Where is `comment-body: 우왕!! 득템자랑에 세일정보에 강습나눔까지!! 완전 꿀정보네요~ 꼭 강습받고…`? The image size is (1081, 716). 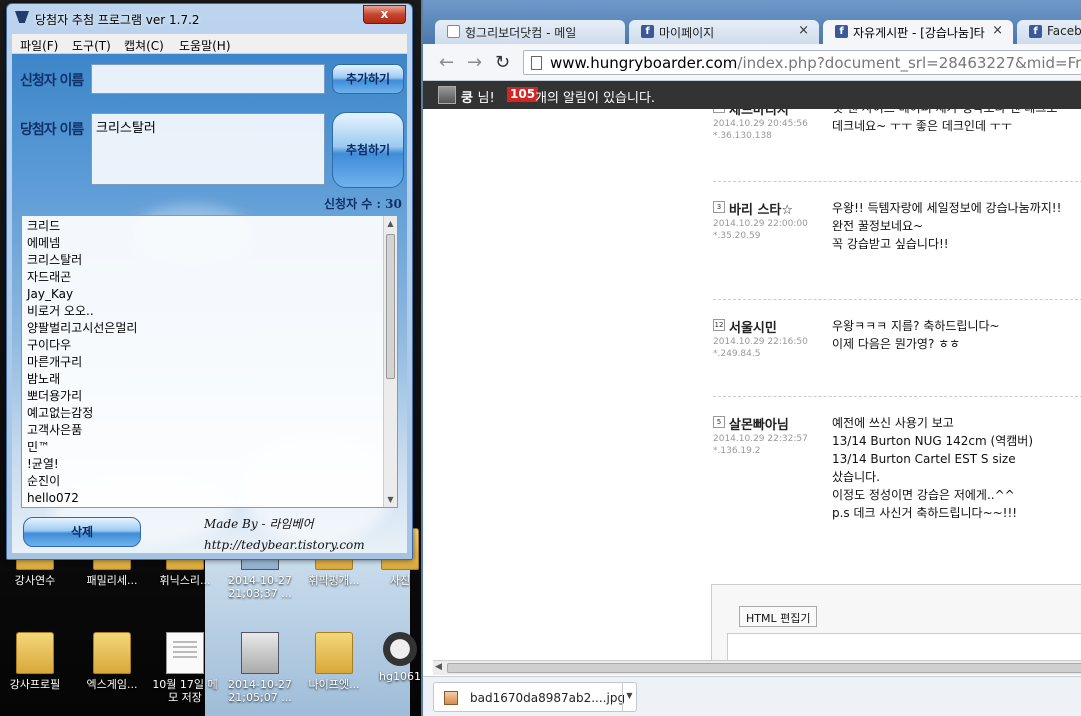
comment-body: 우왕!! 득템자랑에 세일정보에 강습나눔까지!! 완전 꿀정보네요~ 꼭 강습받고… is located at coordinates (946, 226).